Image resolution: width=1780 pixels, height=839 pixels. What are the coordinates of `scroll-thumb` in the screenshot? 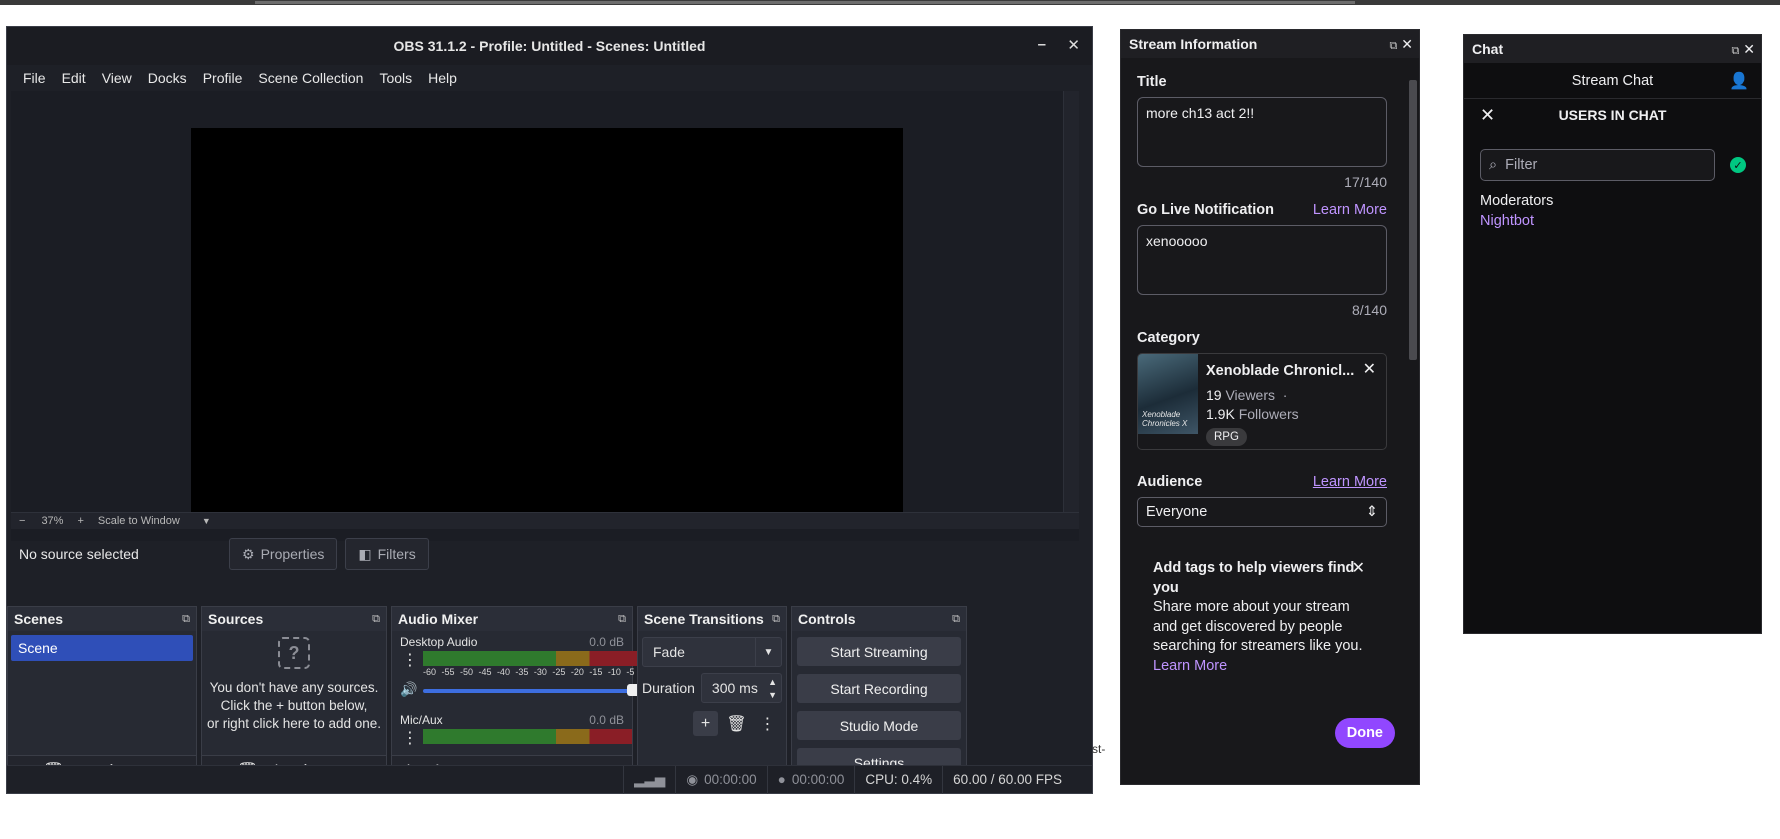 It's located at (1413, 220).